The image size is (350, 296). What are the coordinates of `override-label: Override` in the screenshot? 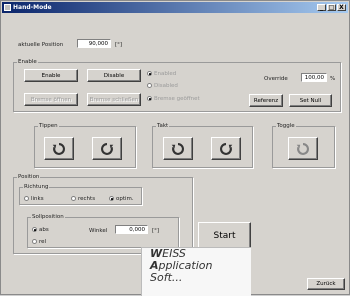 It's located at (276, 79).